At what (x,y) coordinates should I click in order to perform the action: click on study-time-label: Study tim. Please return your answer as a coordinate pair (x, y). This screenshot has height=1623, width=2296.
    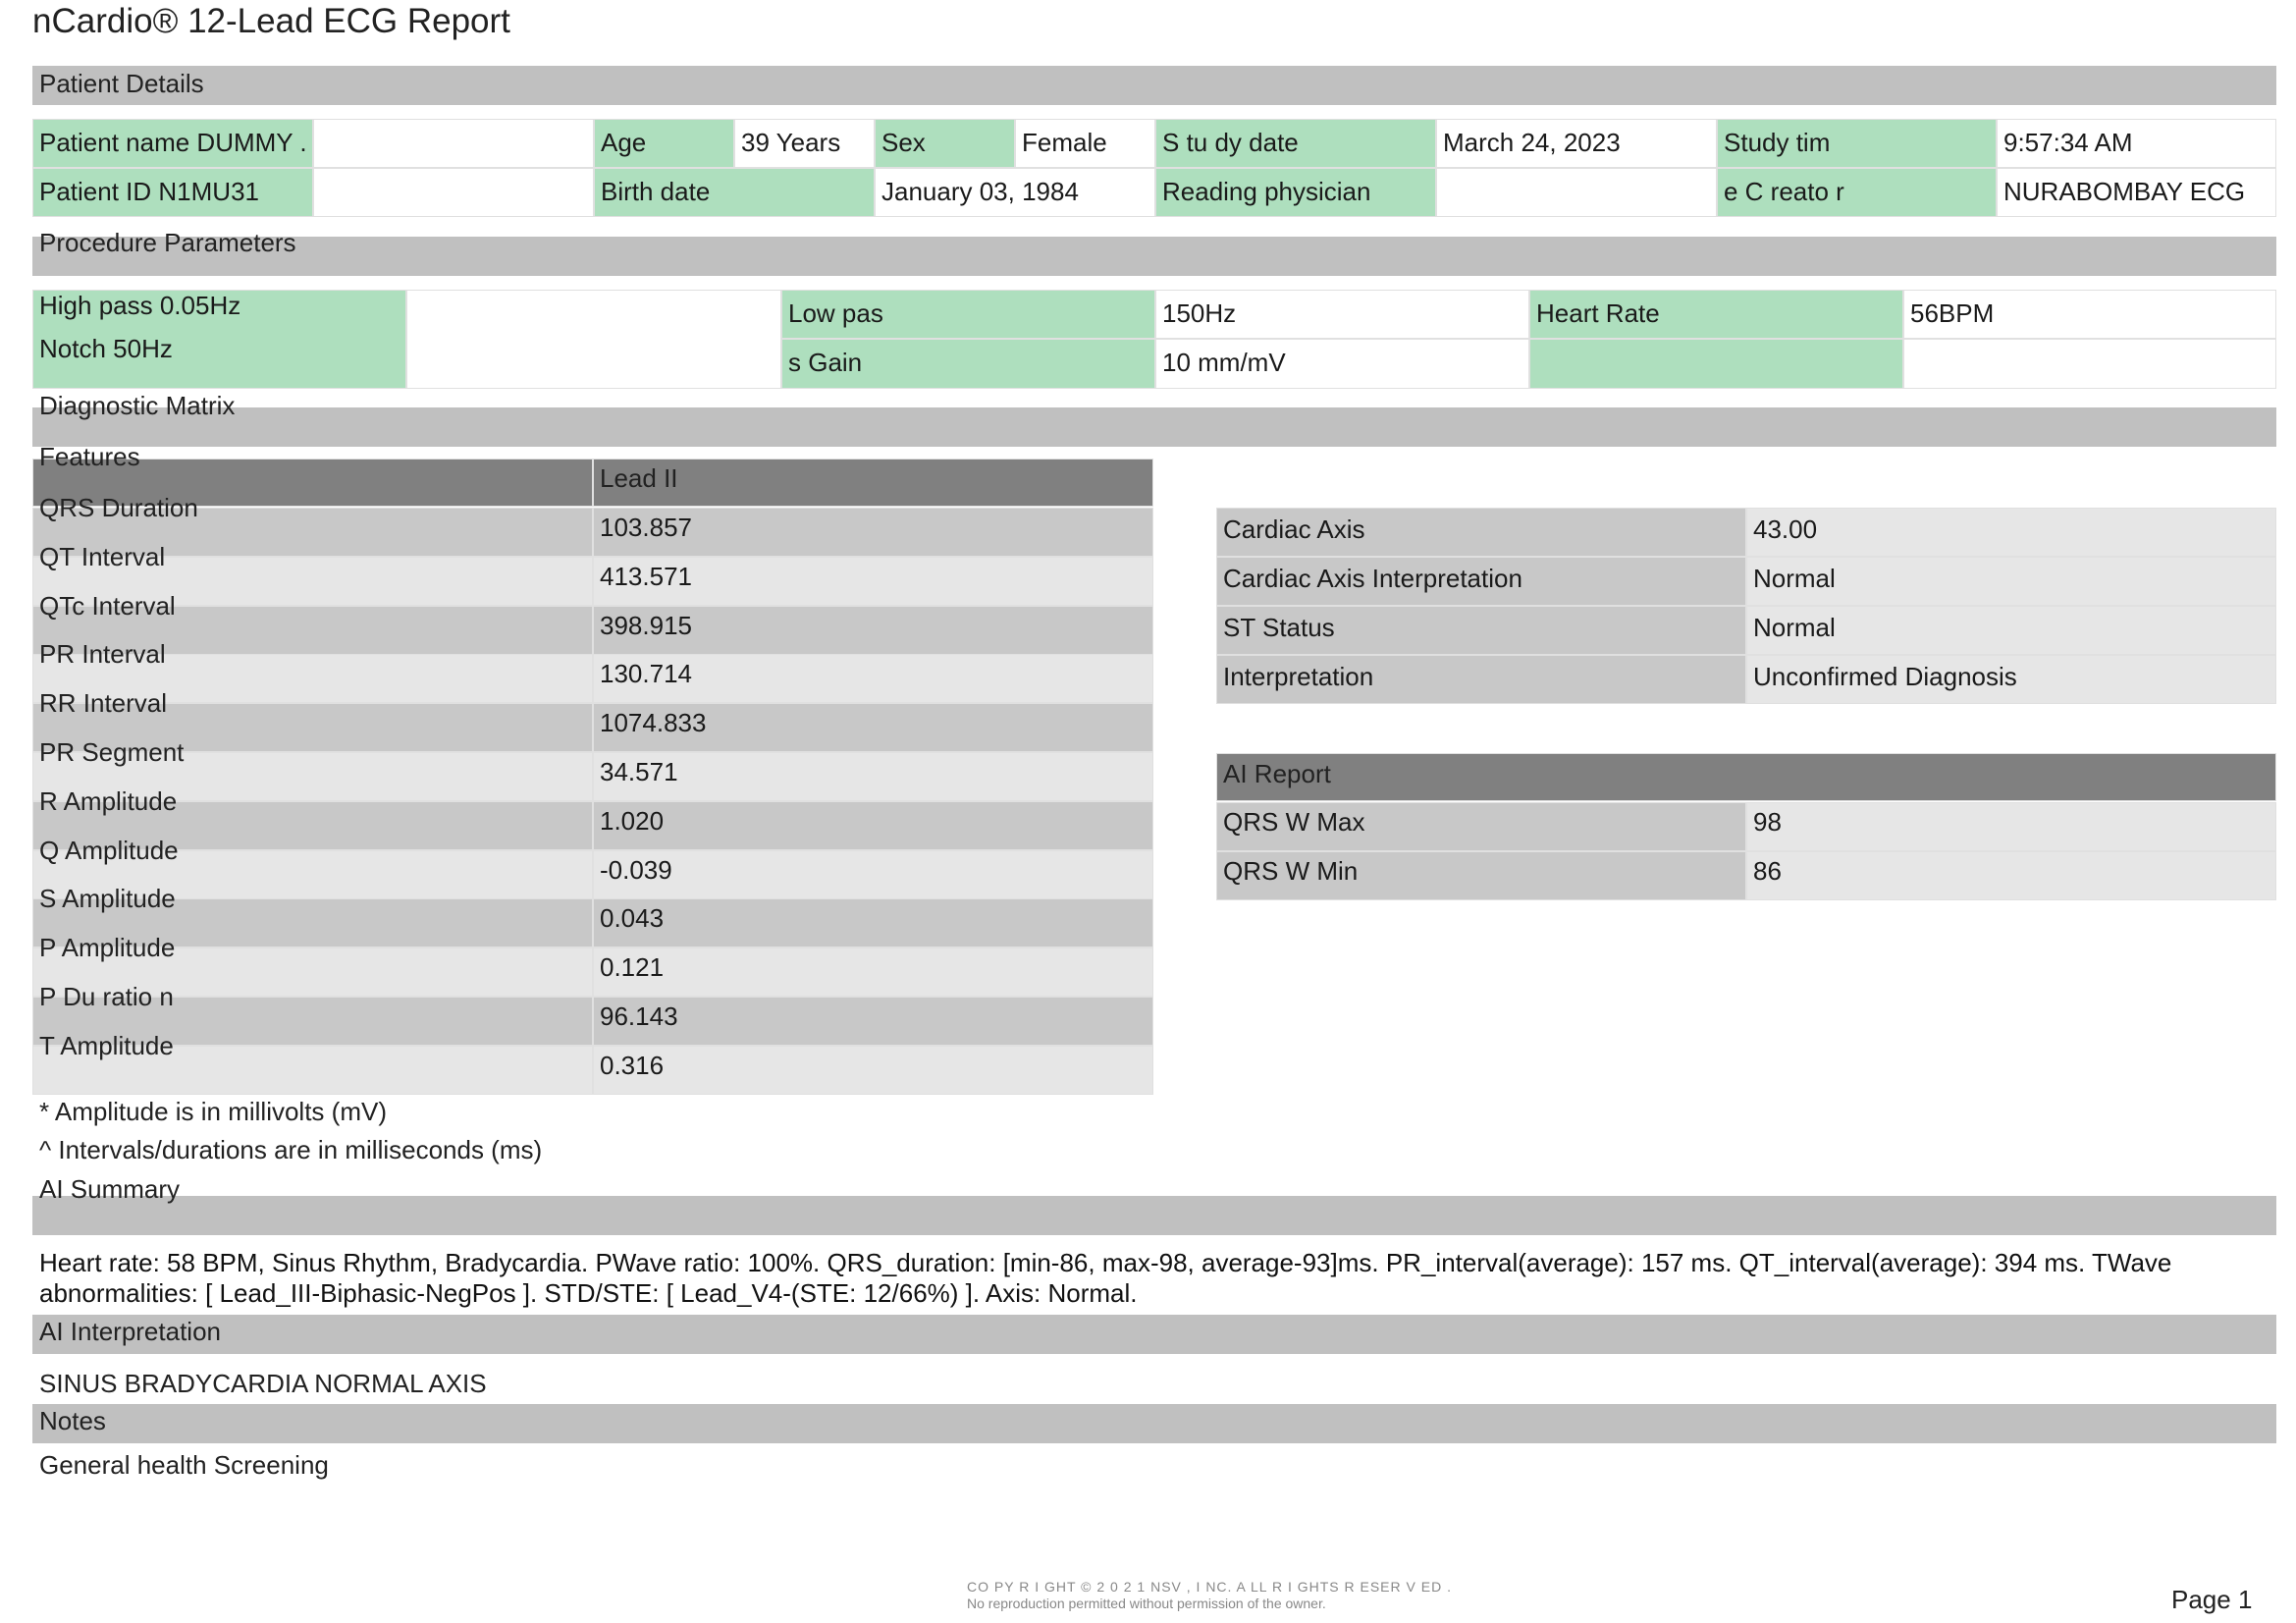
    Looking at the image, I should click on (1857, 143).